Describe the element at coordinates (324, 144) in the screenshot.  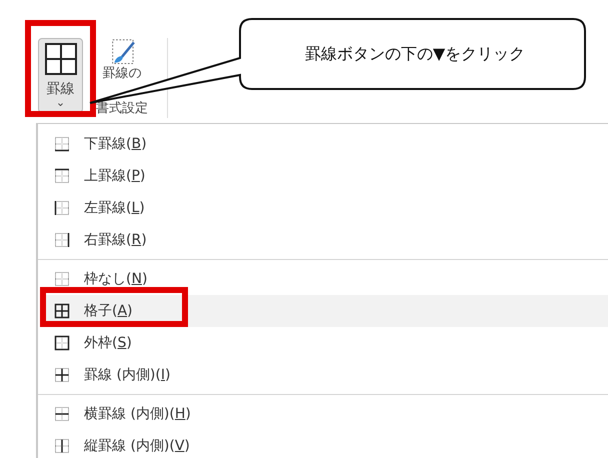
I see `menu-item: 下罫線(B)` at that location.